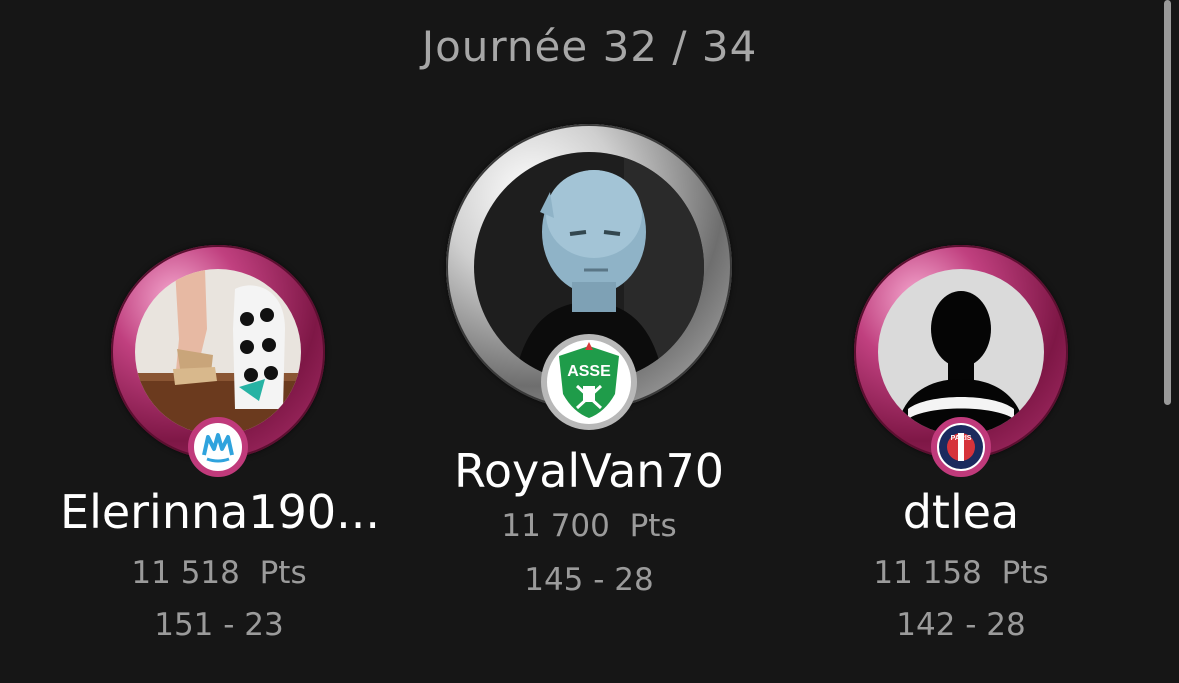  I want to click on player-name: dtlea, so click(961, 512).